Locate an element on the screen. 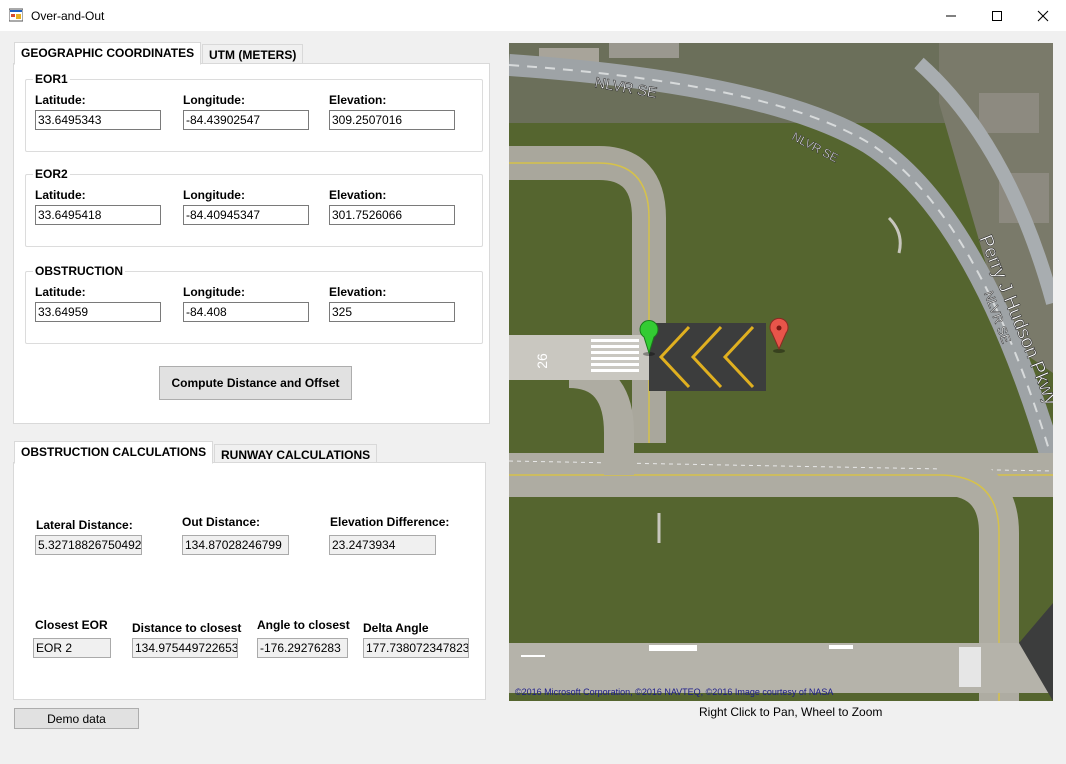 Image resolution: width=1066 pixels, height=764 pixels. runway-number: 26 is located at coordinates (542, 361).